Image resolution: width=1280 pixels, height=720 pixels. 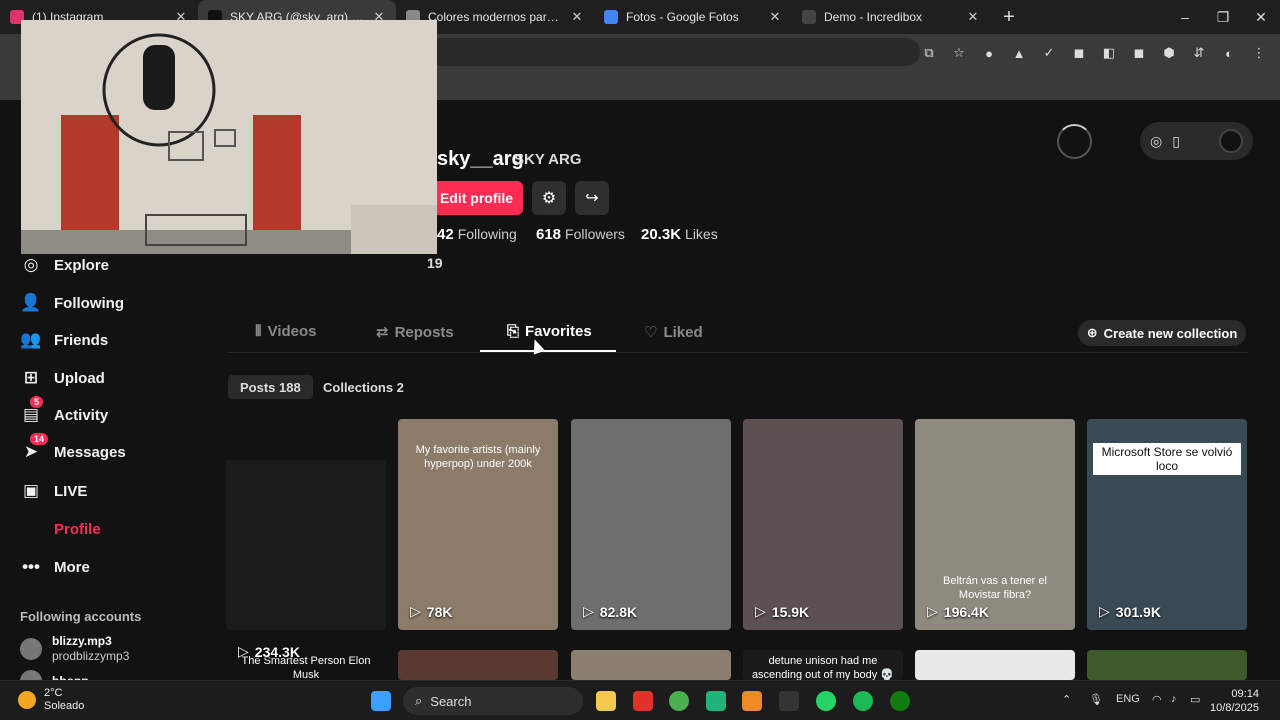 I want to click on extension-icon: ☆, so click(x=959, y=53).